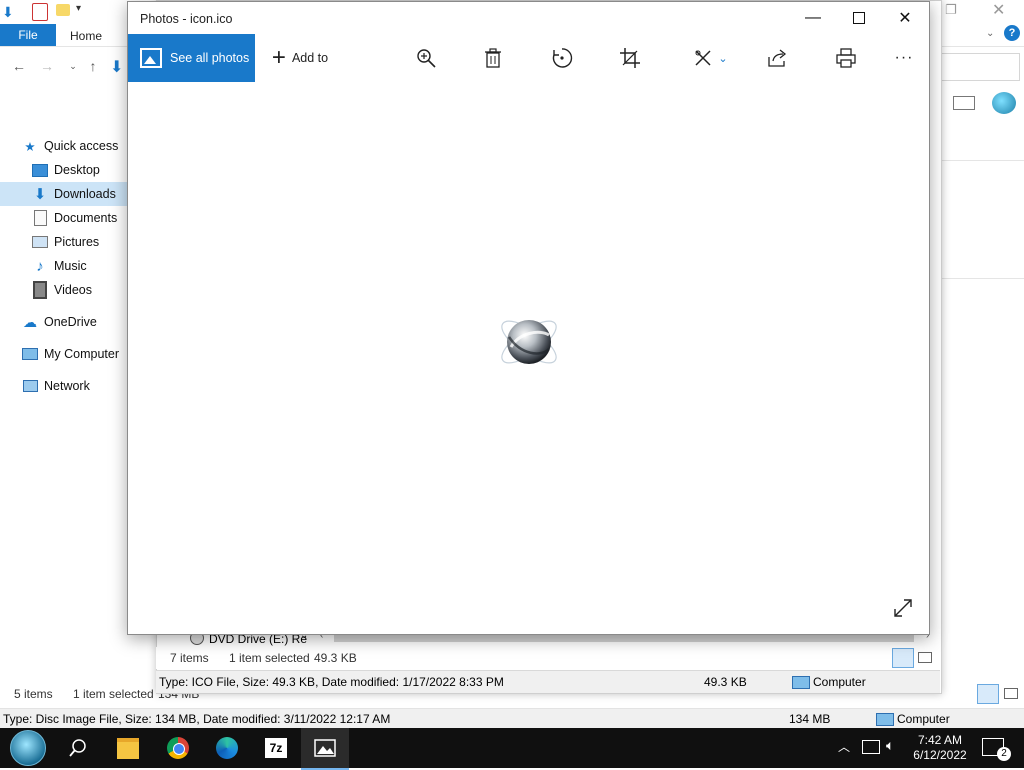 The height and width of the screenshot is (770, 1024). Describe the element at coordinates (186, 19) in the screenshot. I see `window-title: Photos - icon.ico` at that location.